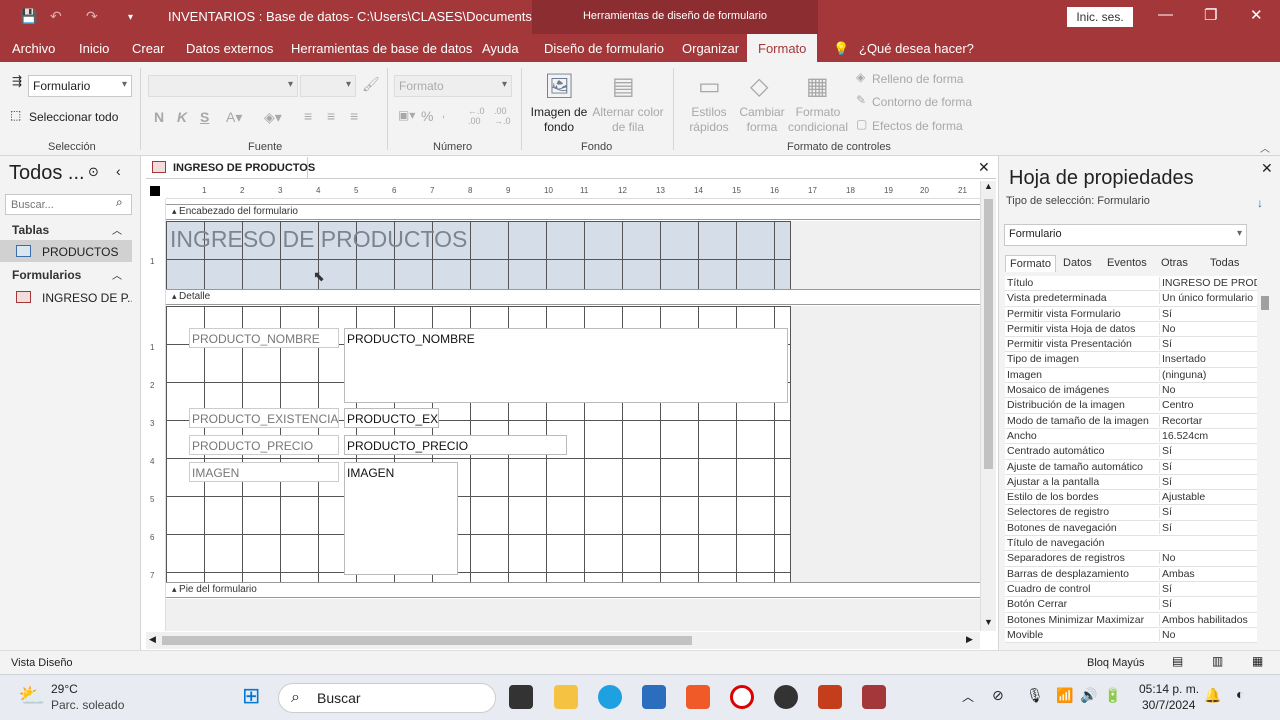 This screenshot has height=720, width=1280. Describe the element at coordinates (1131, 391) in the screenshot. I see `property-row: Mosaico de imágenes No` at that location.